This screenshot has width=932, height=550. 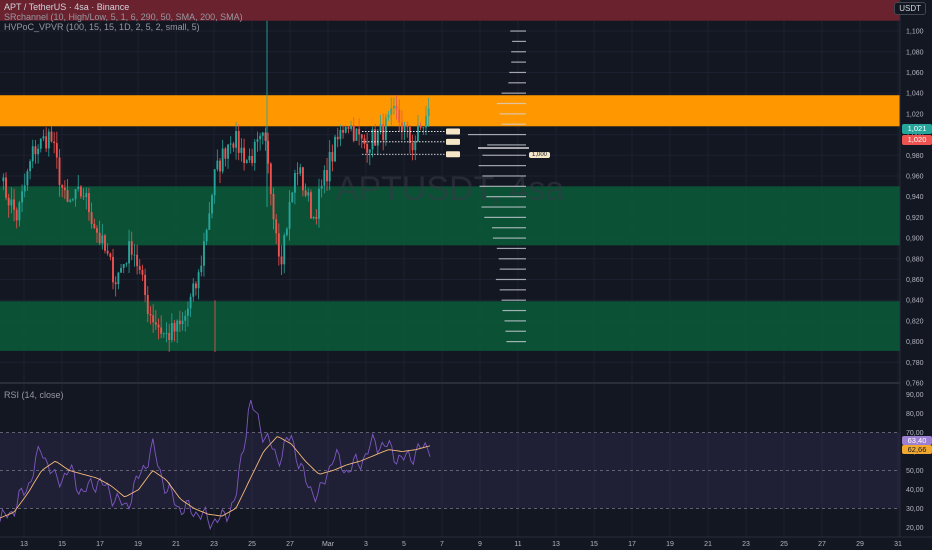 I want to click on price-tick-label: 0,880, so click(x=915, y=259).